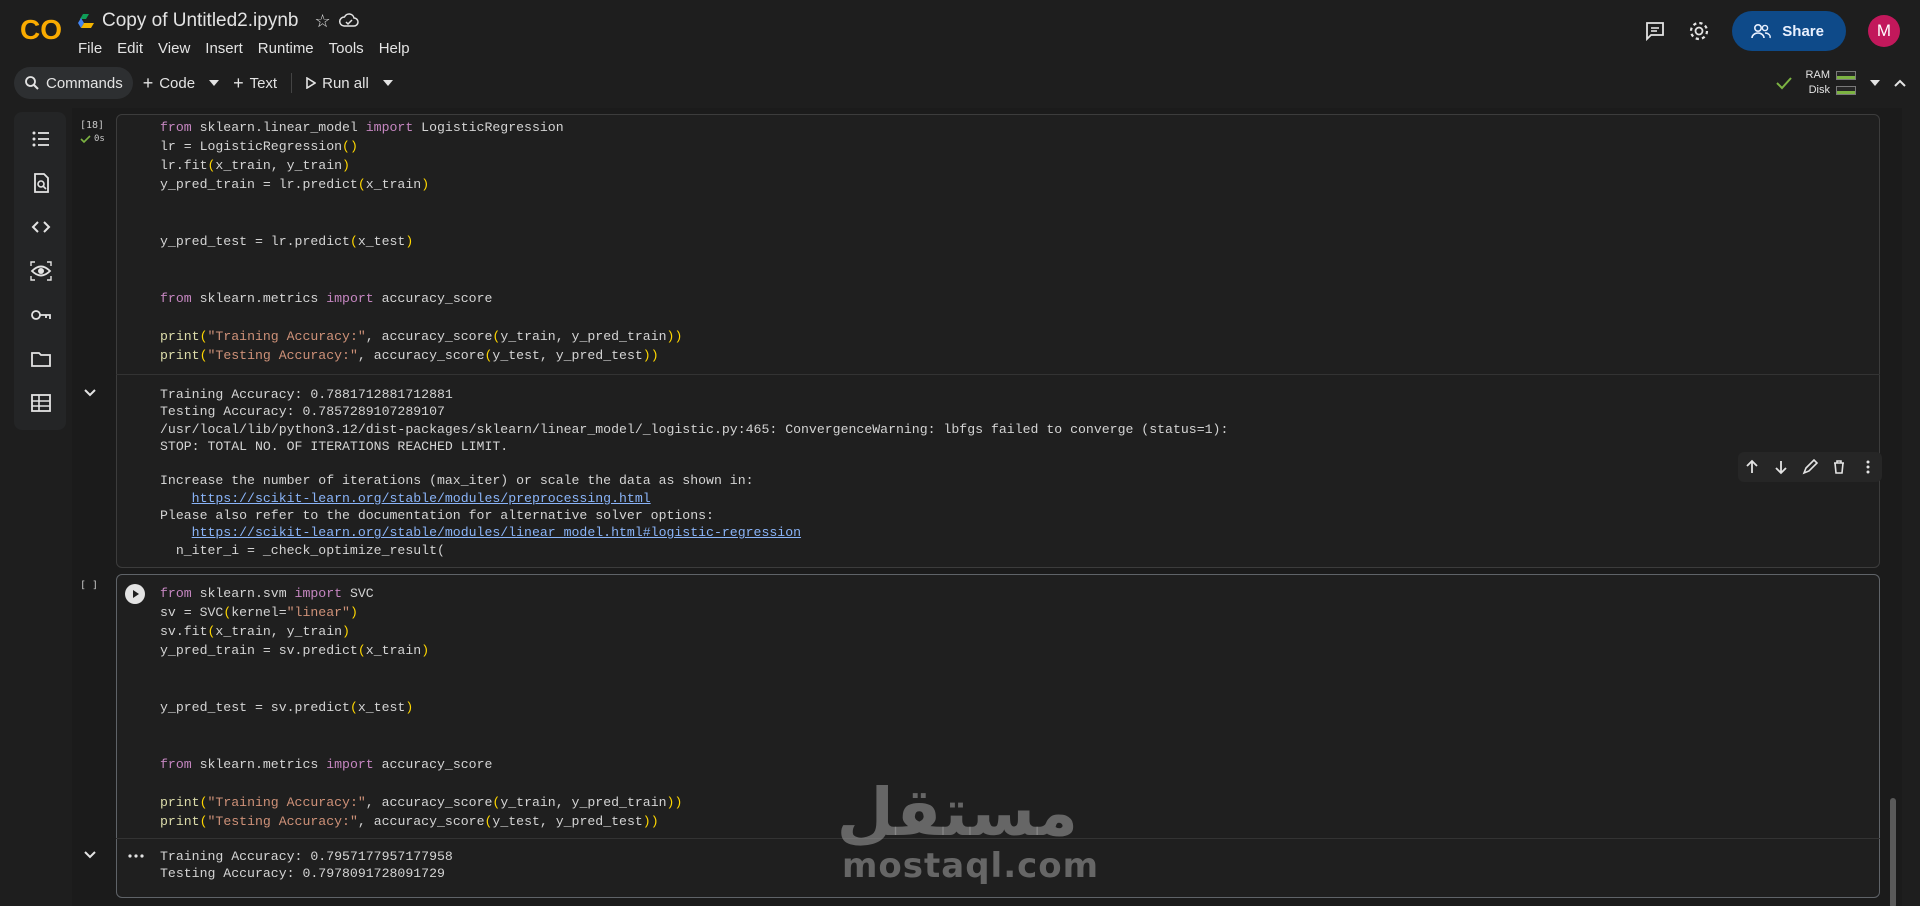 Image resolution: width=1920 pixels, height=906 pixels. What do you see at coordinates (41, 183) in the screenshot?
I see `find-replace-icon` at bounding box center [41, 183].